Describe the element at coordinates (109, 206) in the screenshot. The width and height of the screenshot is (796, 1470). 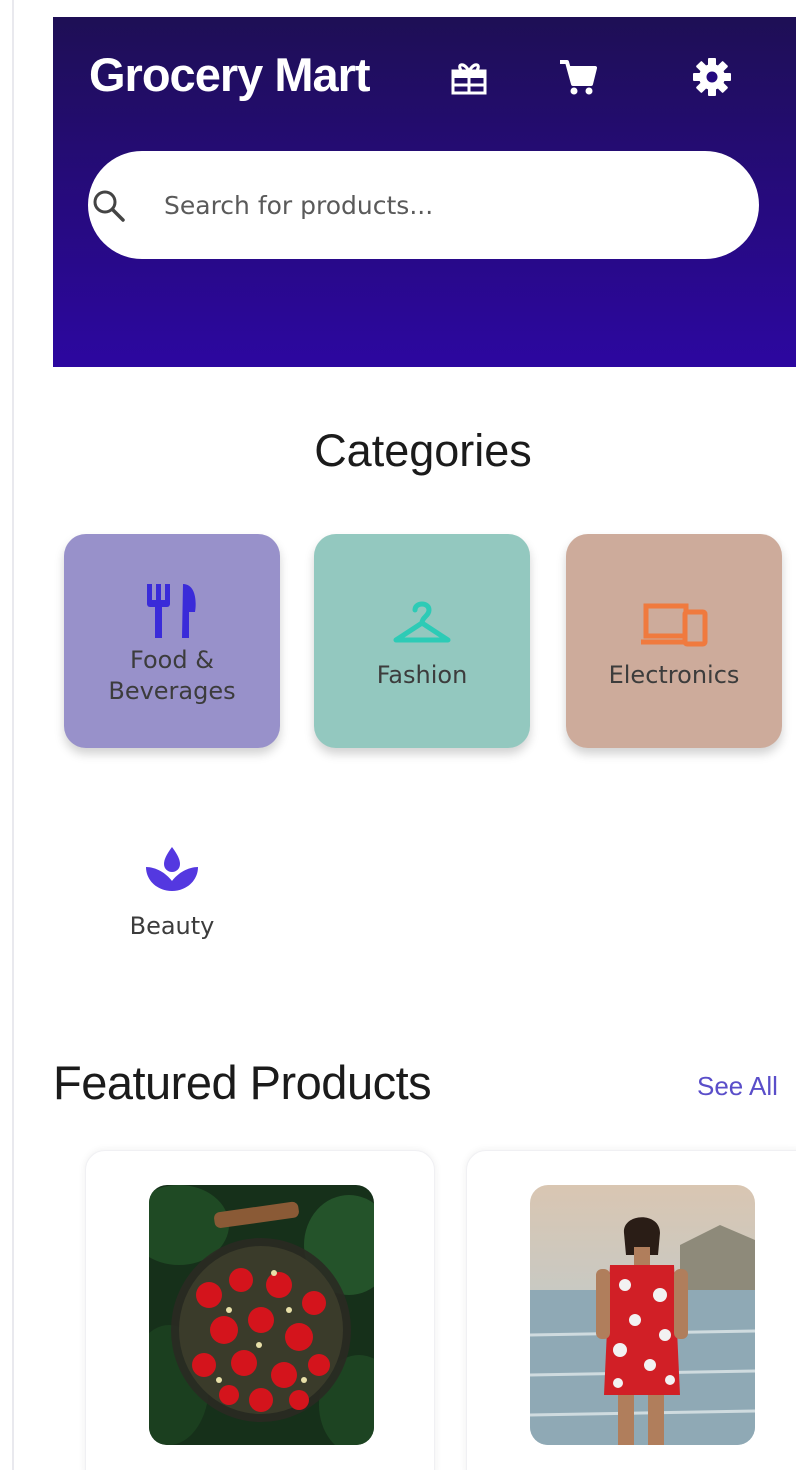
I see `search-icon` at that location.